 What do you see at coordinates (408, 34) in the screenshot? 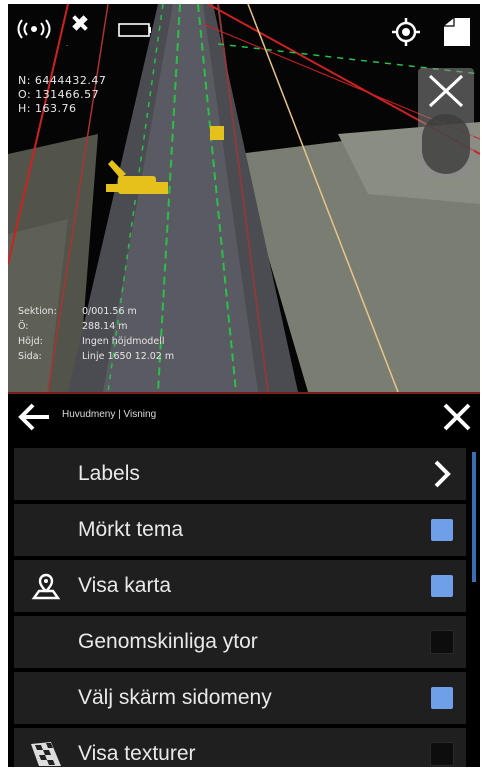
I see `crosshair-target-icon` at bounding box center [408, 34].